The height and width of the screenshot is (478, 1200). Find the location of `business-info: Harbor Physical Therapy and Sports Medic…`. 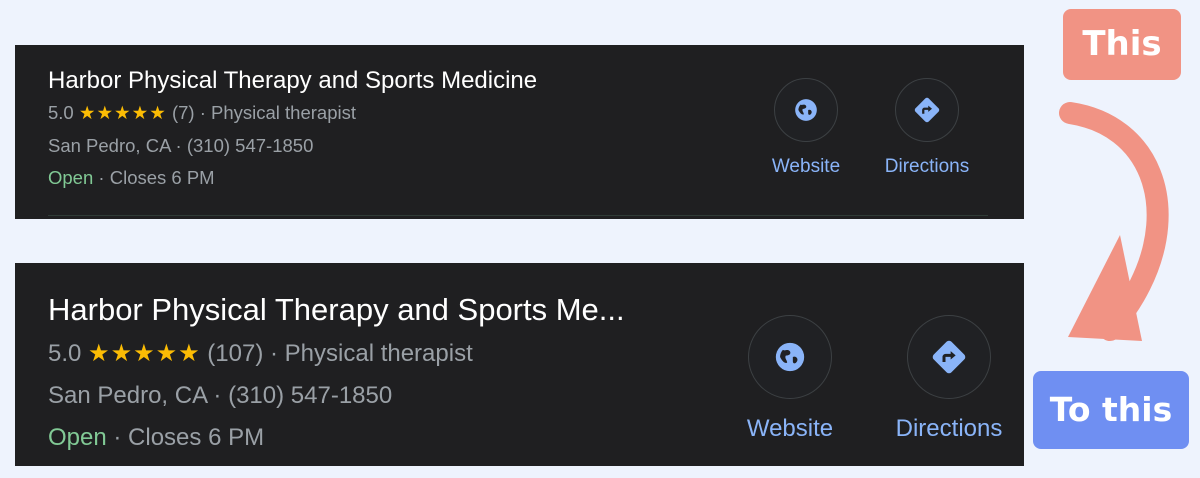

business-info: Harbor Physical Therapy and Sports Medic… is located at coordinates (292, 129).